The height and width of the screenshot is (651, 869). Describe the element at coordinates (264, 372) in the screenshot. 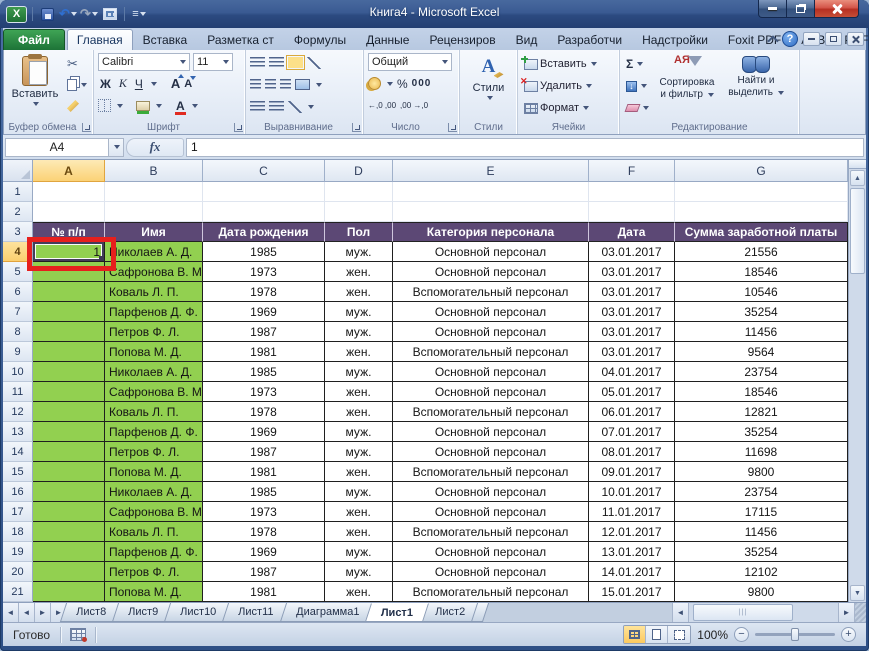

I see `cell-C10: 1985` at that location.